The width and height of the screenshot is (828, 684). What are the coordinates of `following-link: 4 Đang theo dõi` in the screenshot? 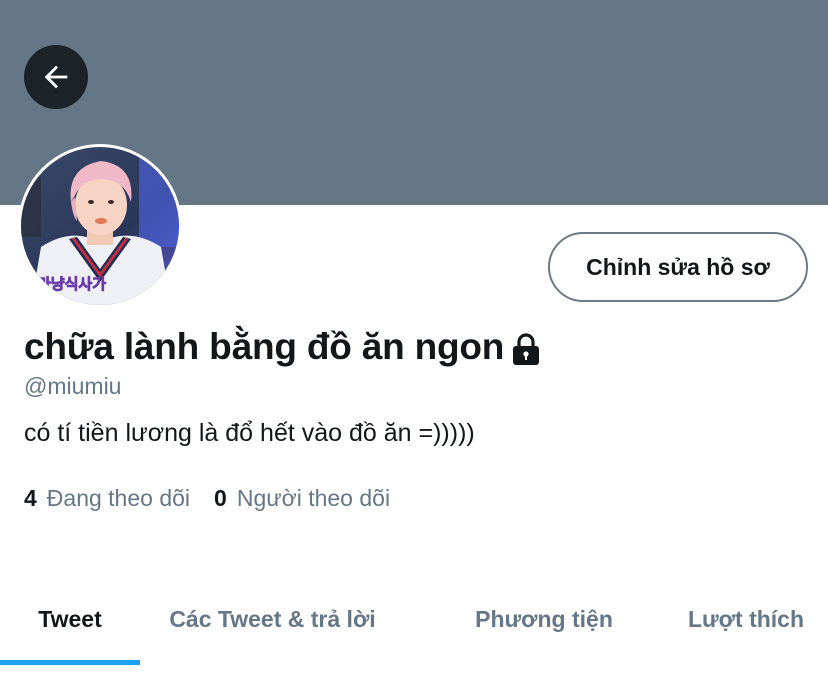 It's located at (107, 498).